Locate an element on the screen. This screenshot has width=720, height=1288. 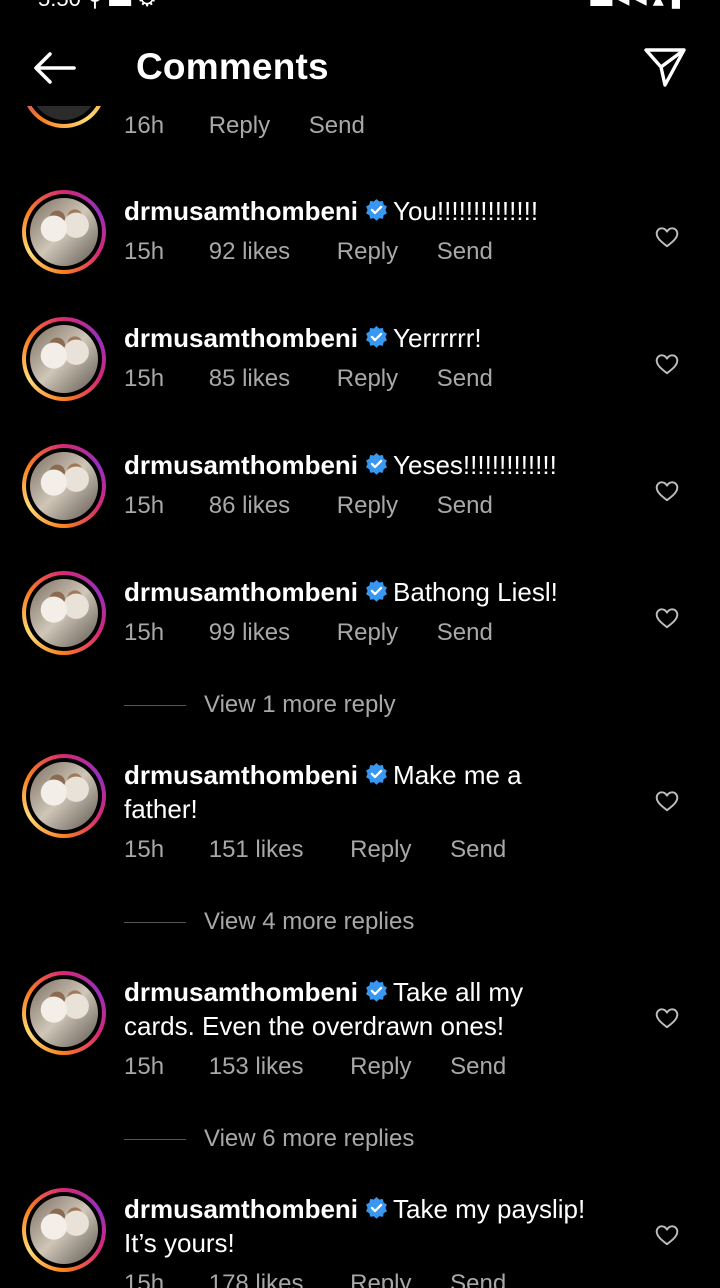
comment-text: Take my payslip! is located at coordinates (489, 1209).